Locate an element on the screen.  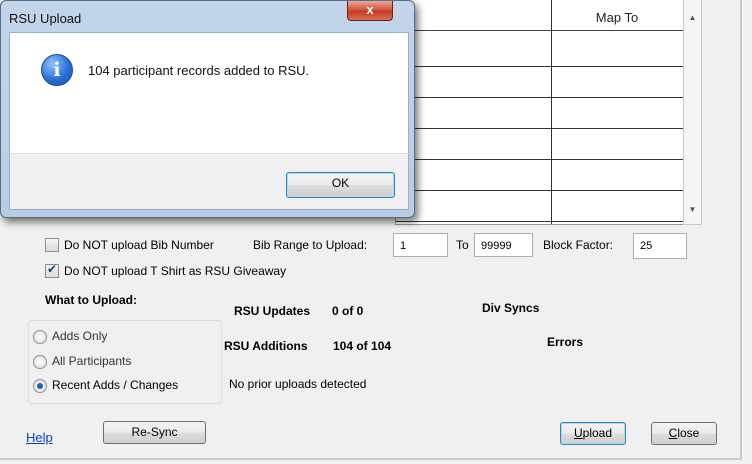
no-bib-label: Do NOT upload Bib Number is located at coordinates (139, 245).